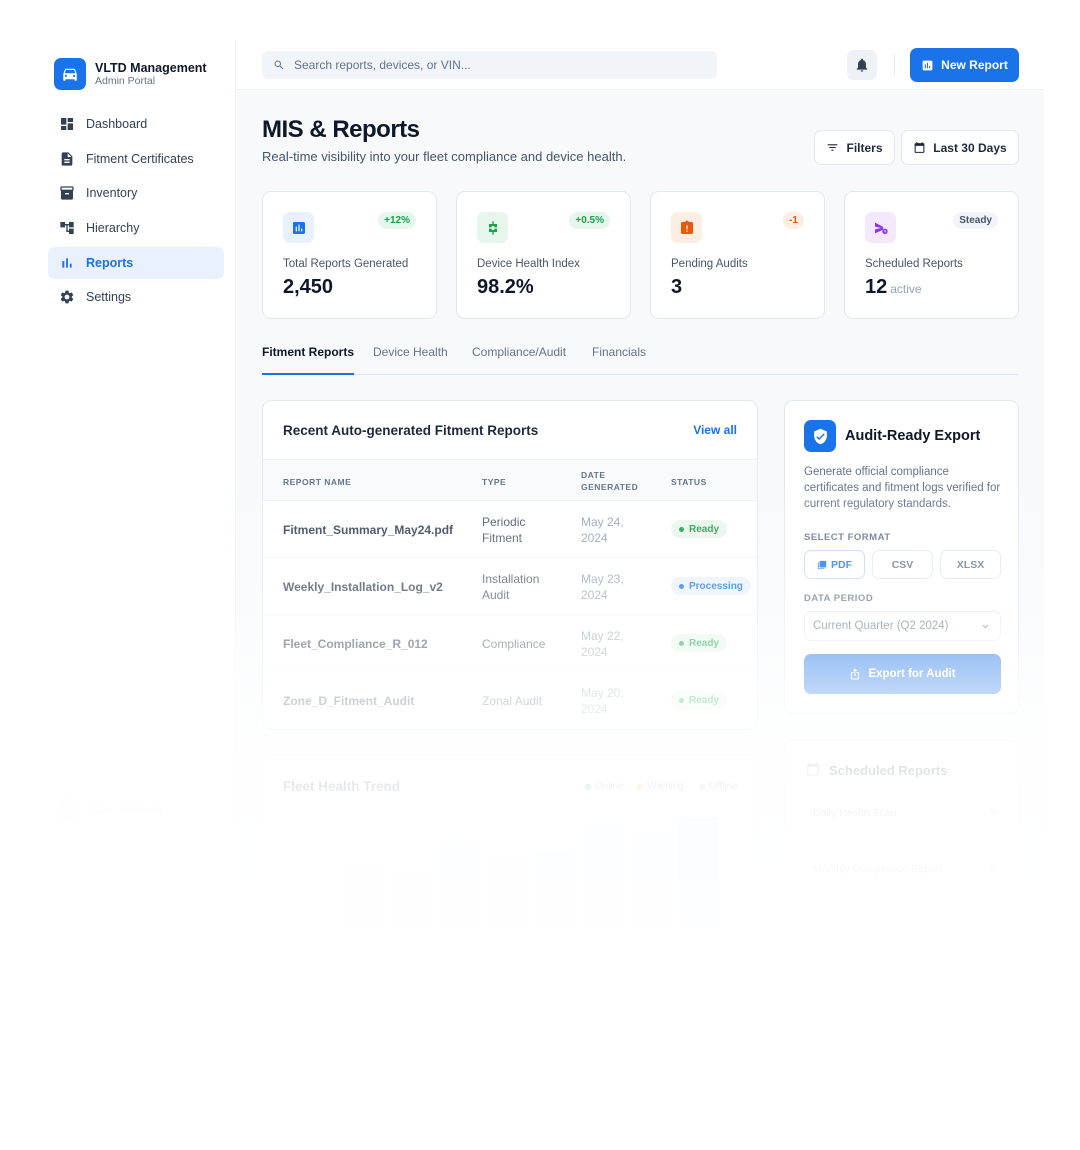 The width and height of the screenshot is (1080, 1150). What do you see at coordinates (130, 74) in the screenshot?
I see `brand: VLTD Management Admin Portal` at bounding box center [130, 74].